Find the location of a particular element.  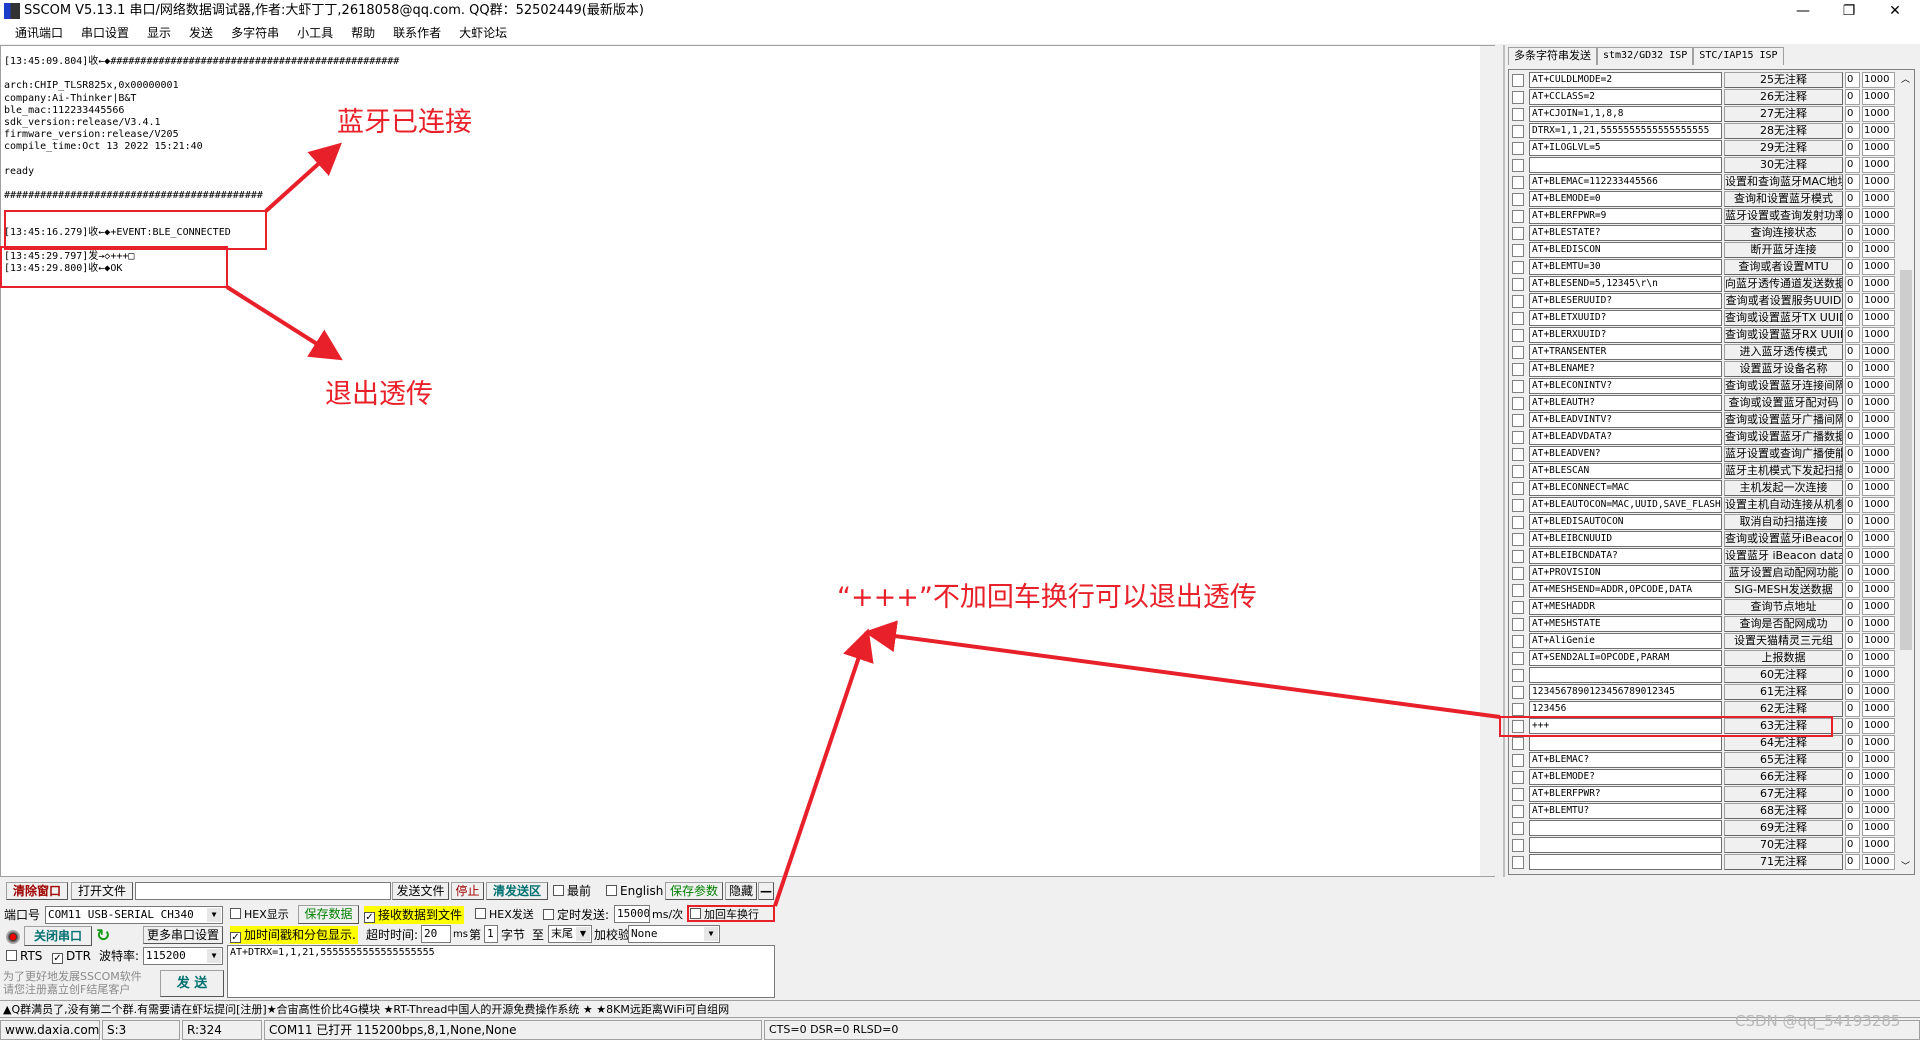

row-string-input: AT+ILOGLVL=5 is located at coordinates (1625, 148).